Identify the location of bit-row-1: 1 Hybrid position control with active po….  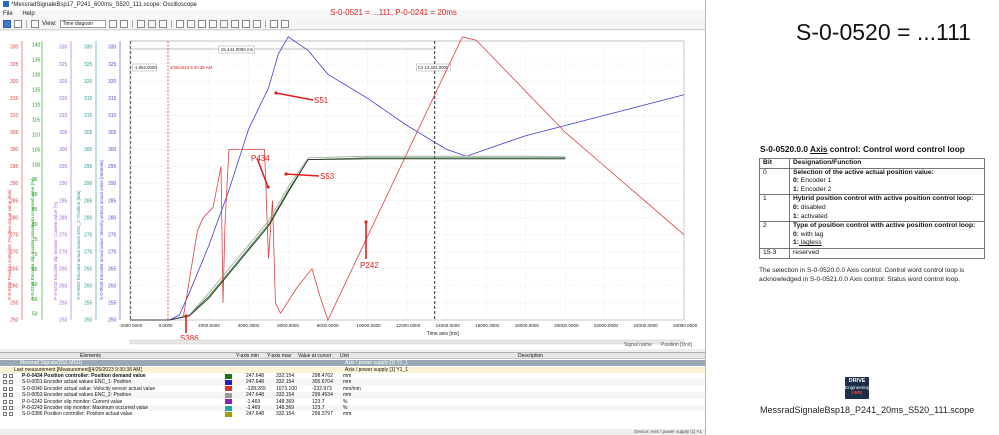
(872, 208).